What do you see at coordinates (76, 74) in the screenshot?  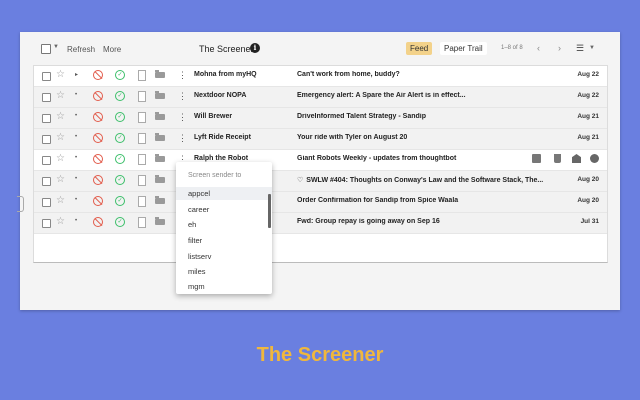 I see `importance-icon: ▸` at bounding box center [76, 74].